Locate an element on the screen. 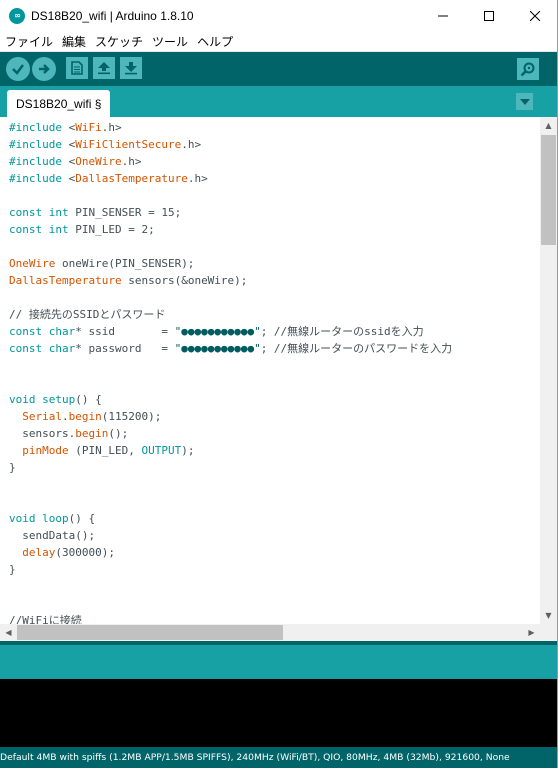 The image size is (558, 768). horizontal-scrollbar: ◀ ▶ is located at coordinates (270, 632).